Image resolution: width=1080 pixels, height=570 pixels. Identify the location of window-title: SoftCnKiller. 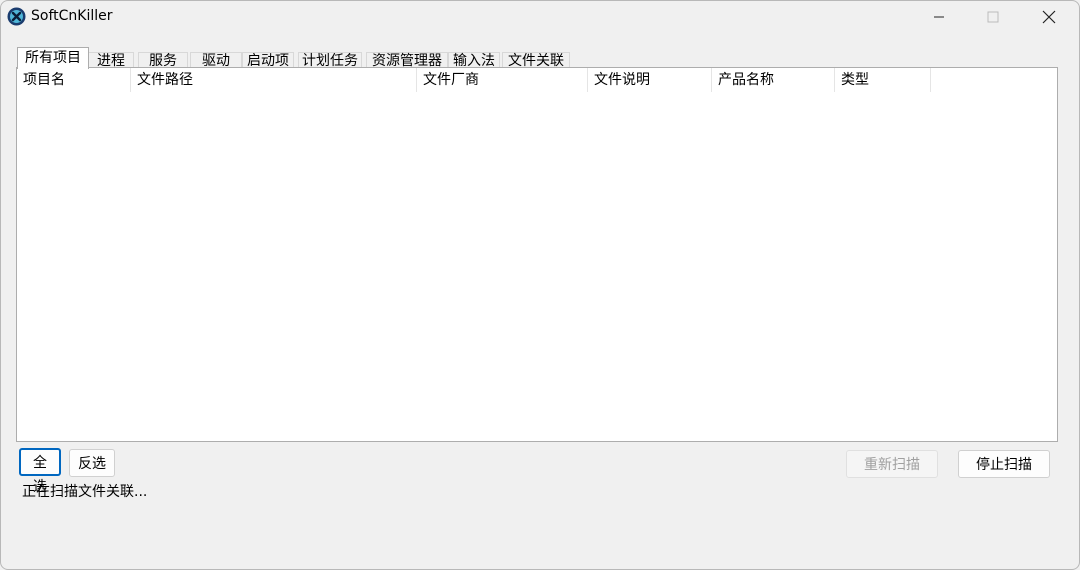
(72, 16).